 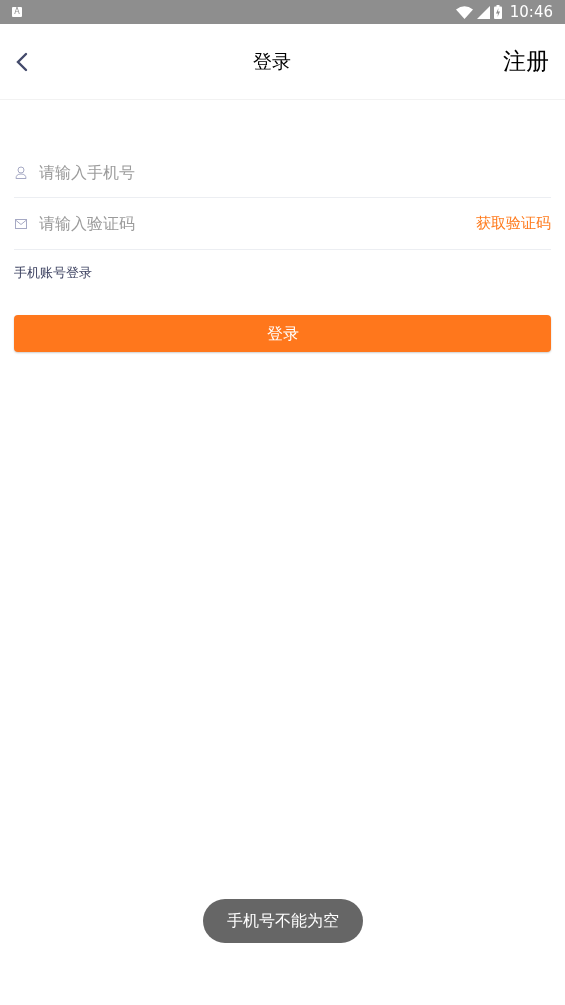 I want to click on battery-icon, so click(x=497, y=12).